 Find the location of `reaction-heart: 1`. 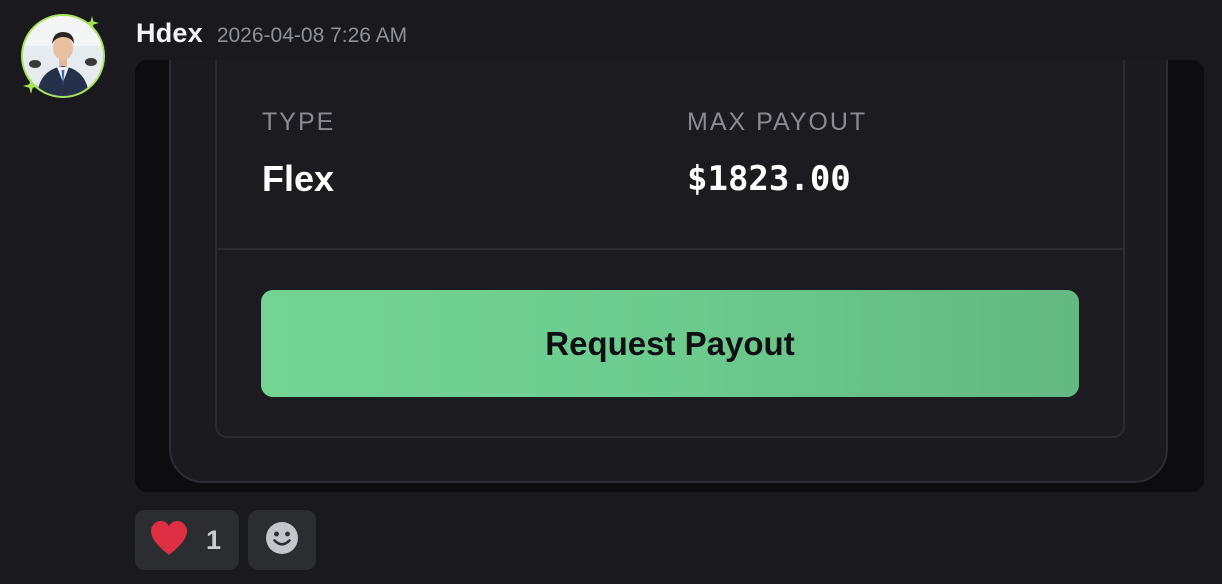

reaction-heart: 1 is located at coordinates (187, 540).